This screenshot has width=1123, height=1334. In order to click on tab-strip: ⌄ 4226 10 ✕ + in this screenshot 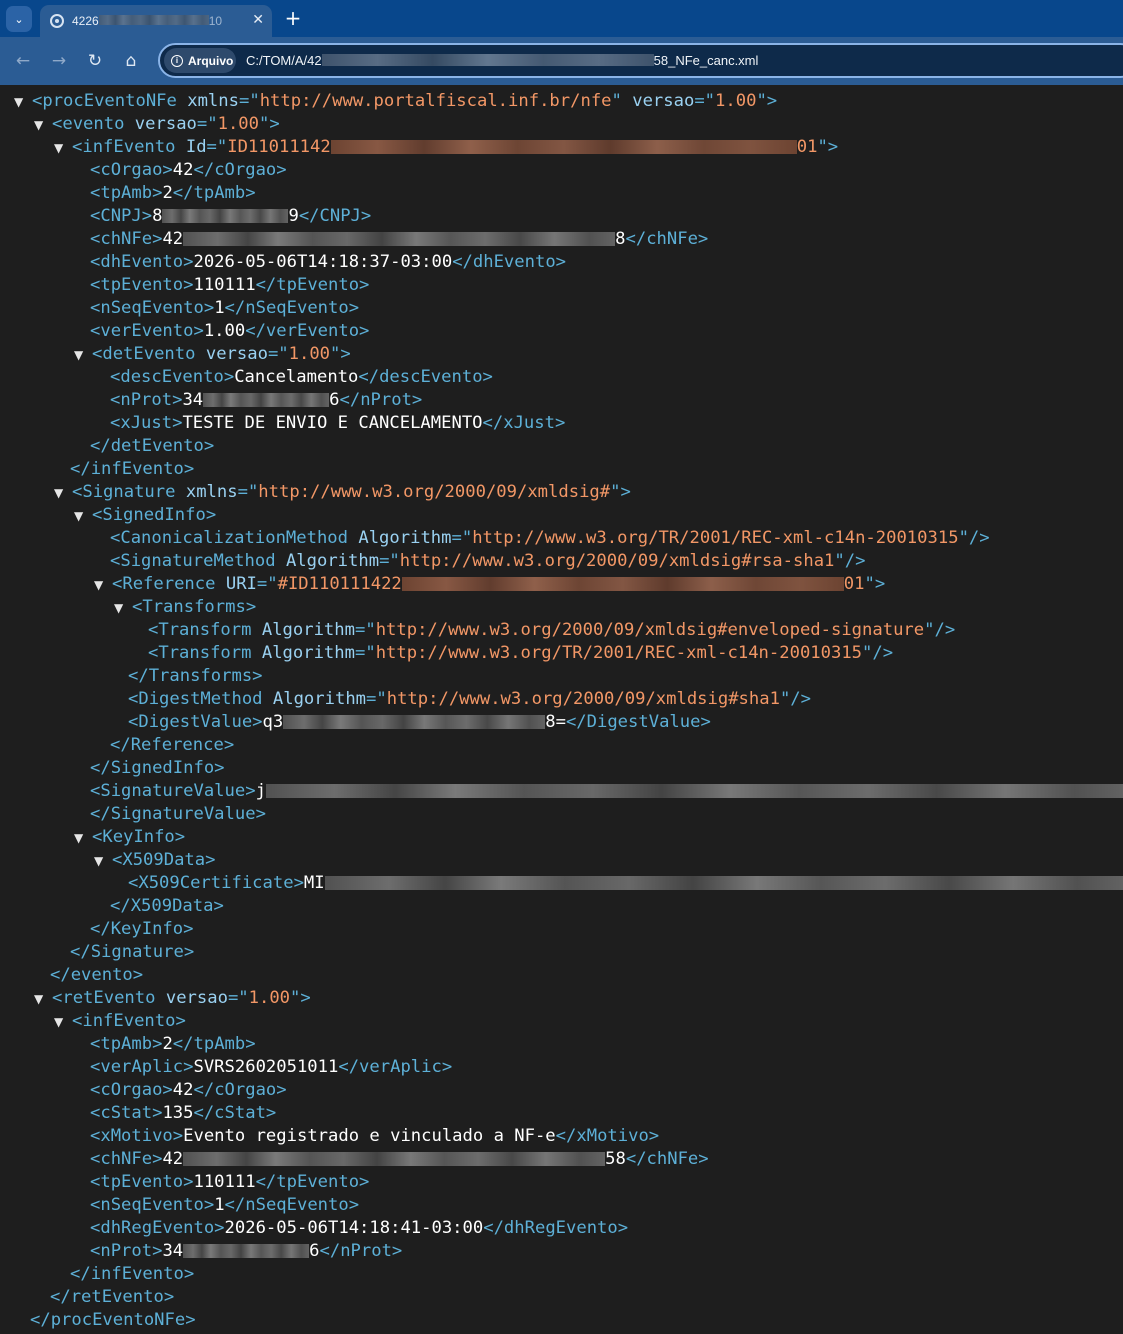, I will do `click(561, 18)`.